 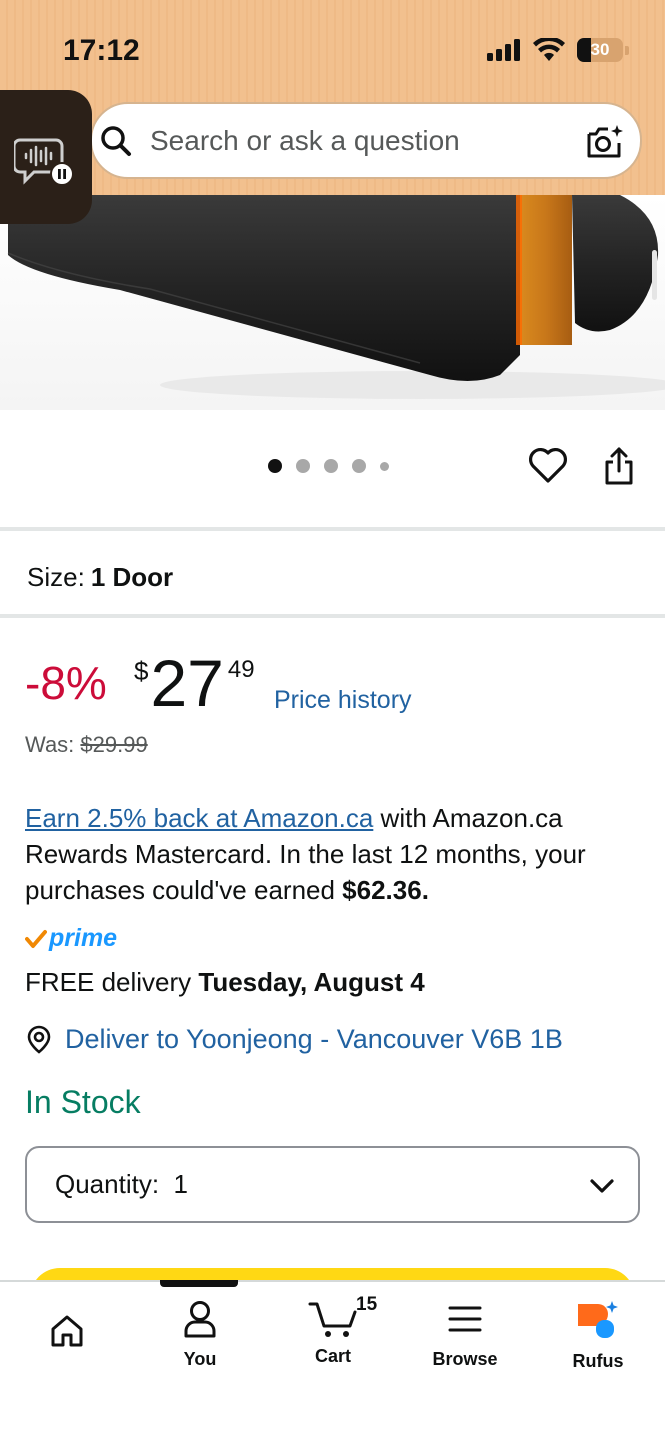 I want to click on status-time: 17:12, so click(x=101, y=50).